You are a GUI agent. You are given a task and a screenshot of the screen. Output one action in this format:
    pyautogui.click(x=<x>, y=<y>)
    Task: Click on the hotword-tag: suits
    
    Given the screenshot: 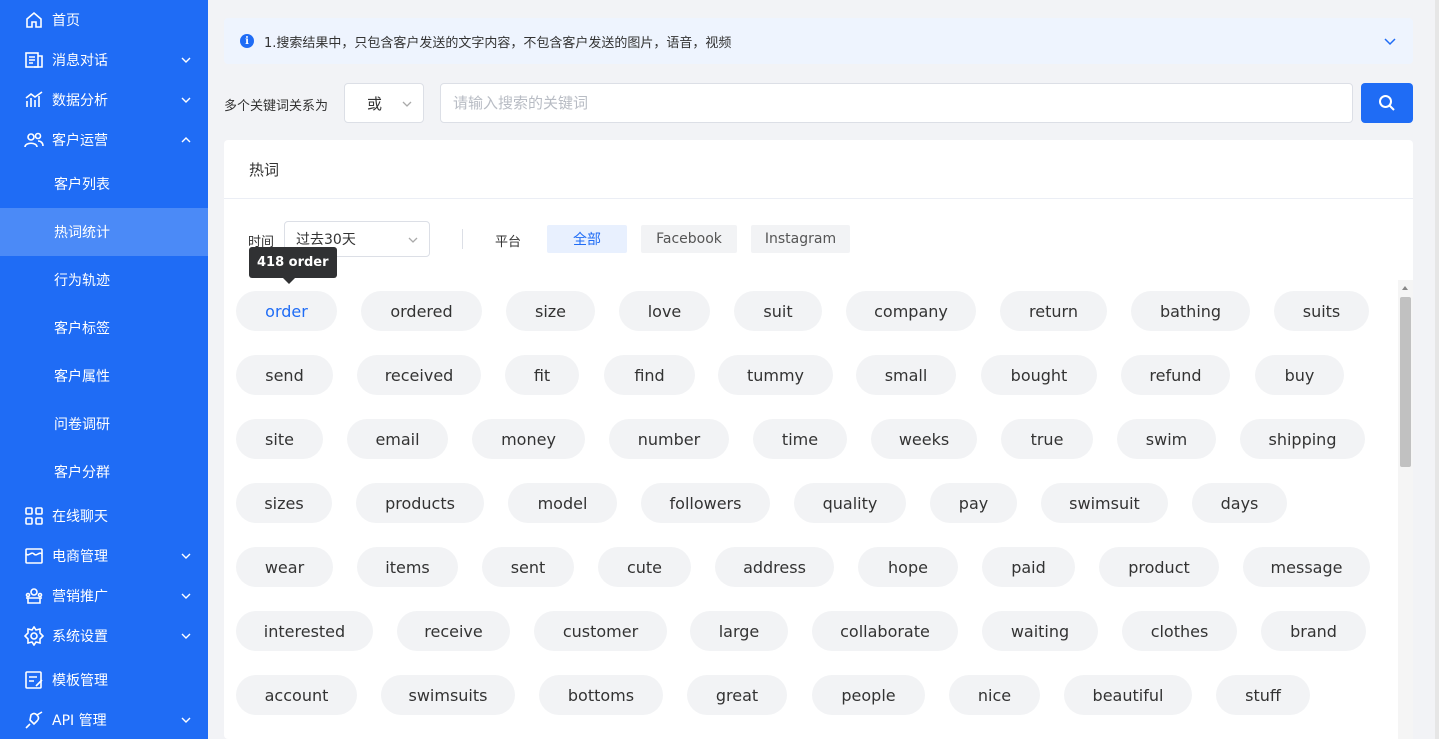 What is the action you would take?
    pyautogui.click(x=1321, y=311)
    